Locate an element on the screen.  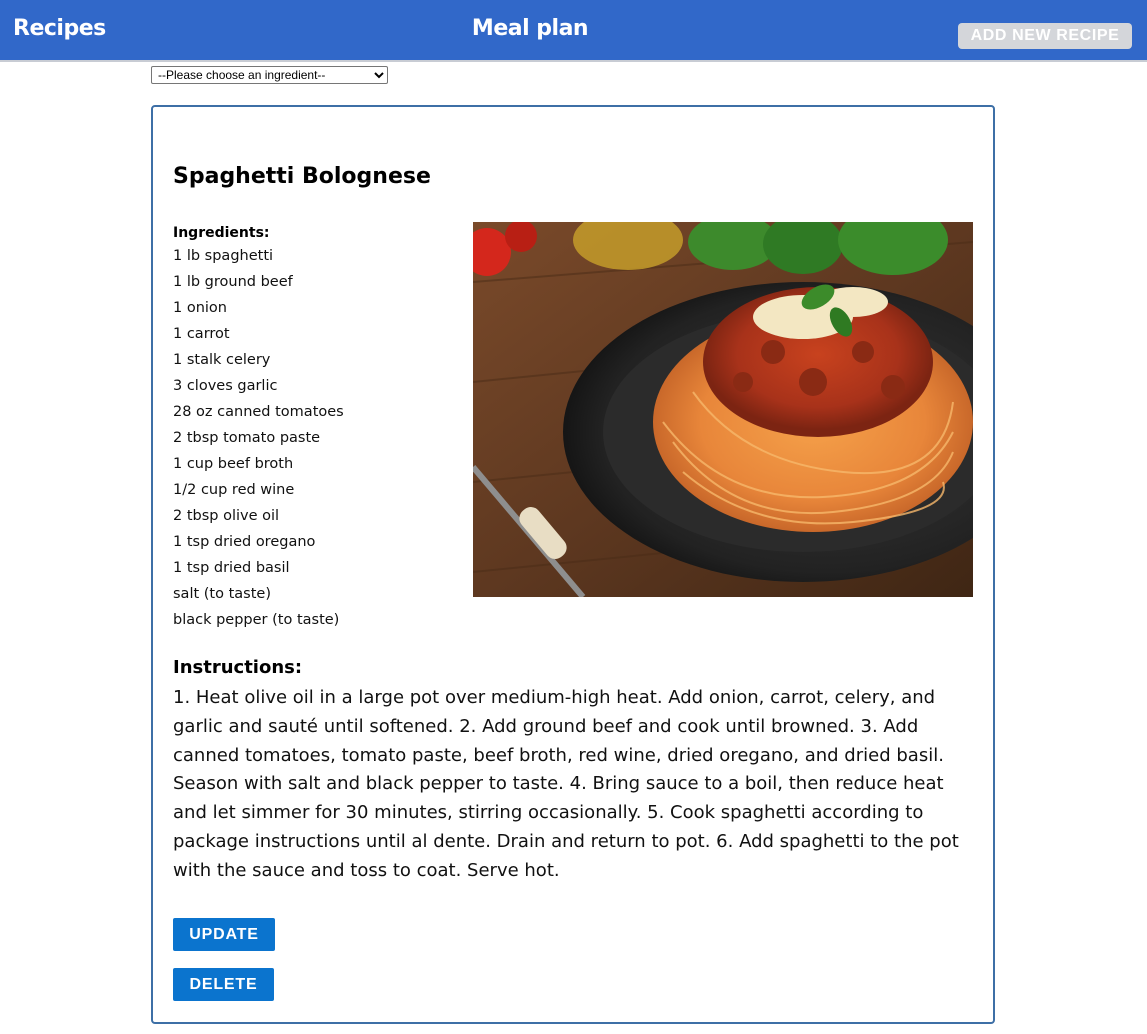
ingredient-item: 1/2 cup red wine is located at coordinates (234, 490).